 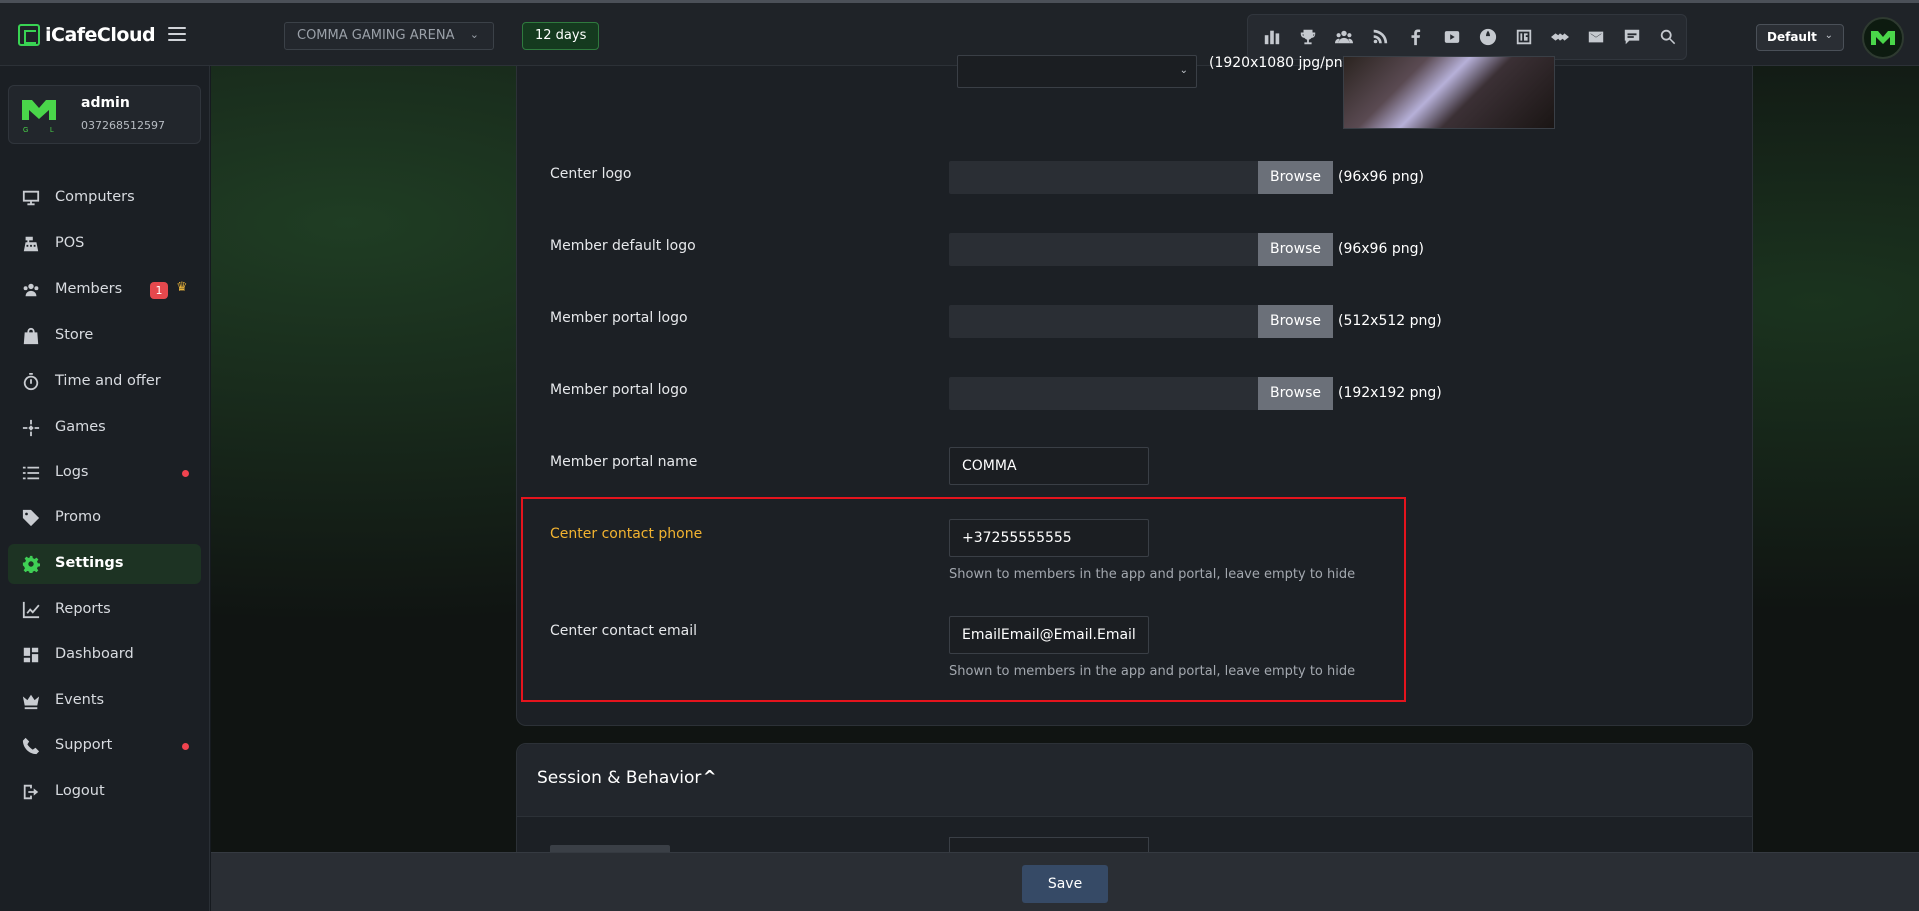 What do you see at coordinates (31, 290) in the screenshot?
I see `users-icon` at bounding box center [31, 290].